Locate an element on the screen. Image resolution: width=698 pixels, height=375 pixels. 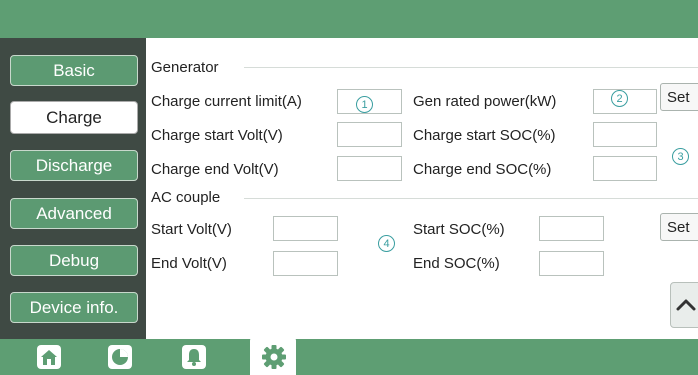
ac-couple-section-title: AC couple is located at coordinates (186, 197).